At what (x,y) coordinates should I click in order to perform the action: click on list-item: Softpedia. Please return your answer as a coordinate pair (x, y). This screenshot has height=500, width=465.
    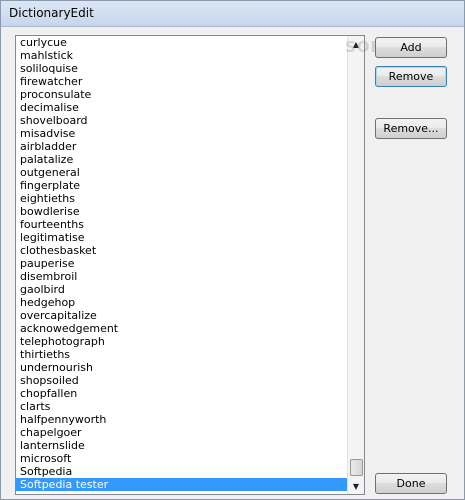
    Looking at the image, I should click on (182, 471).